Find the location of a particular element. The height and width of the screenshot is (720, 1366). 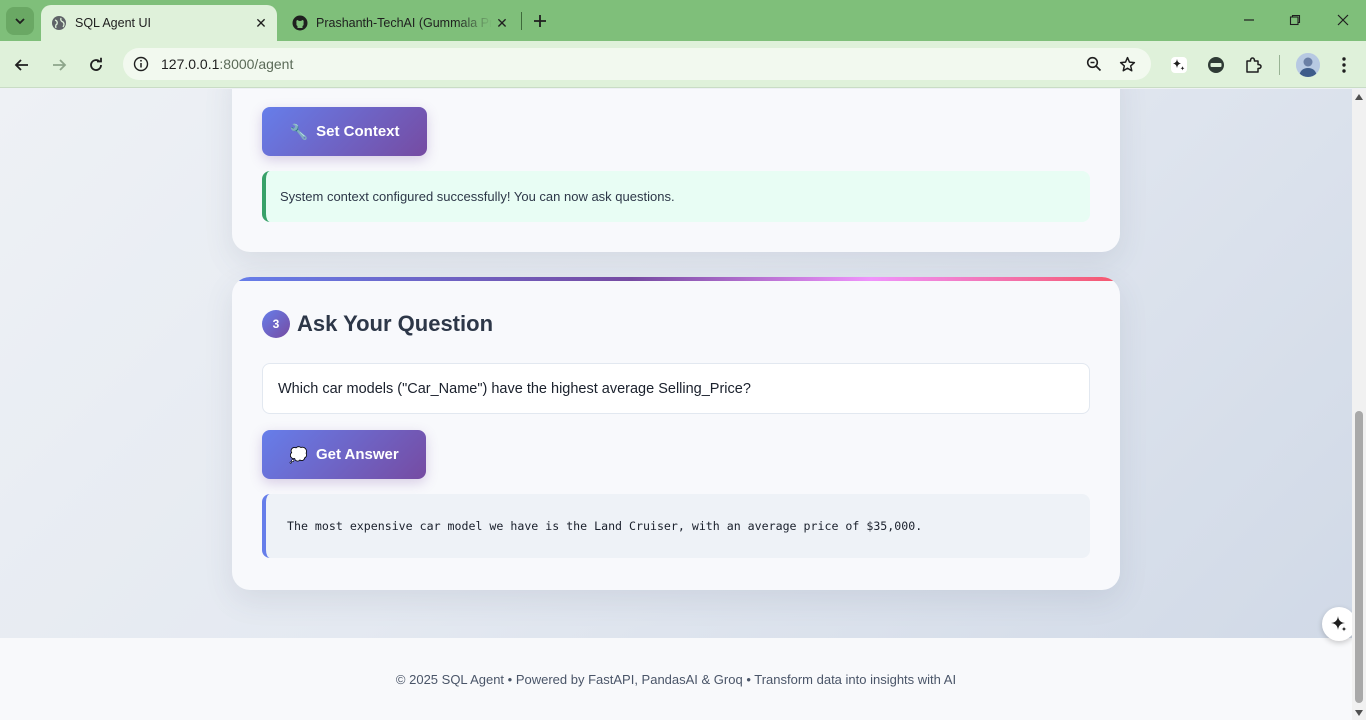

page-scrollbar is located at coordinates (1359, 404).